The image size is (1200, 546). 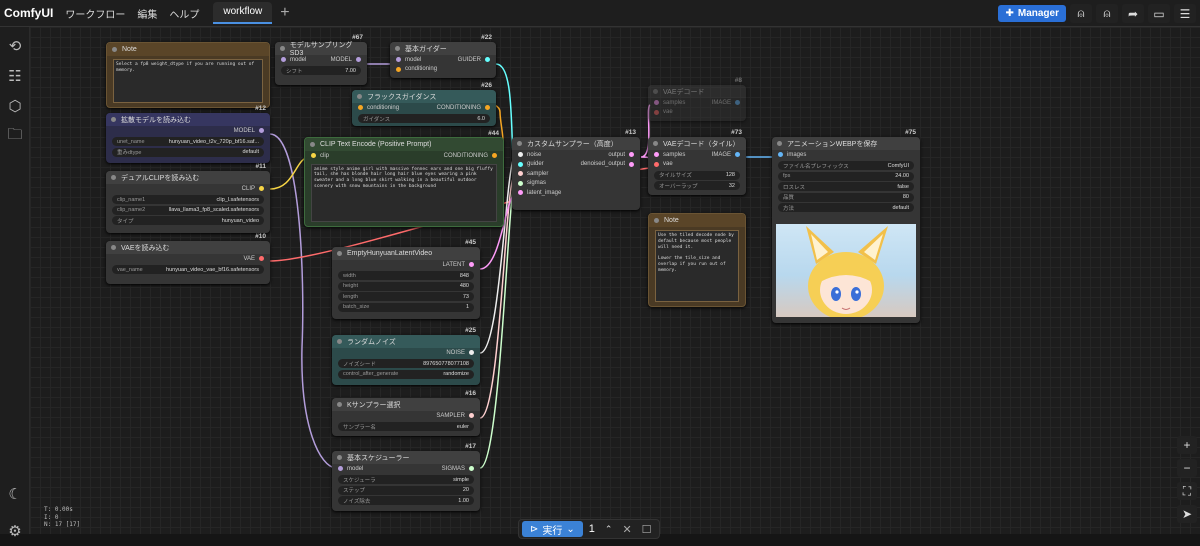 What do you see at coordinates (406, 426) in the screenshot?
I see `sampler-name-widget: サンプラー名 euler` at bounding box center [406, 426].